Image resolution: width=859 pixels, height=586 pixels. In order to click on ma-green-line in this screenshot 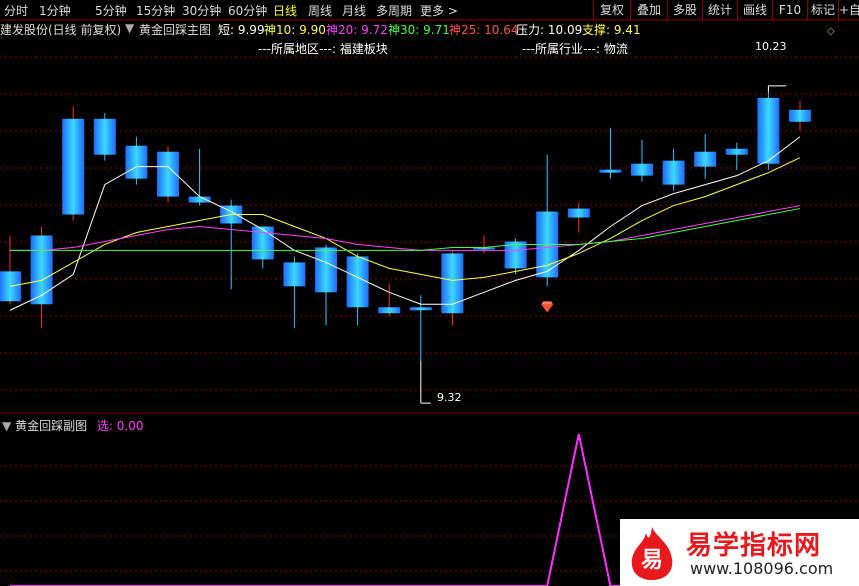, I will do `click(405, 229)`.